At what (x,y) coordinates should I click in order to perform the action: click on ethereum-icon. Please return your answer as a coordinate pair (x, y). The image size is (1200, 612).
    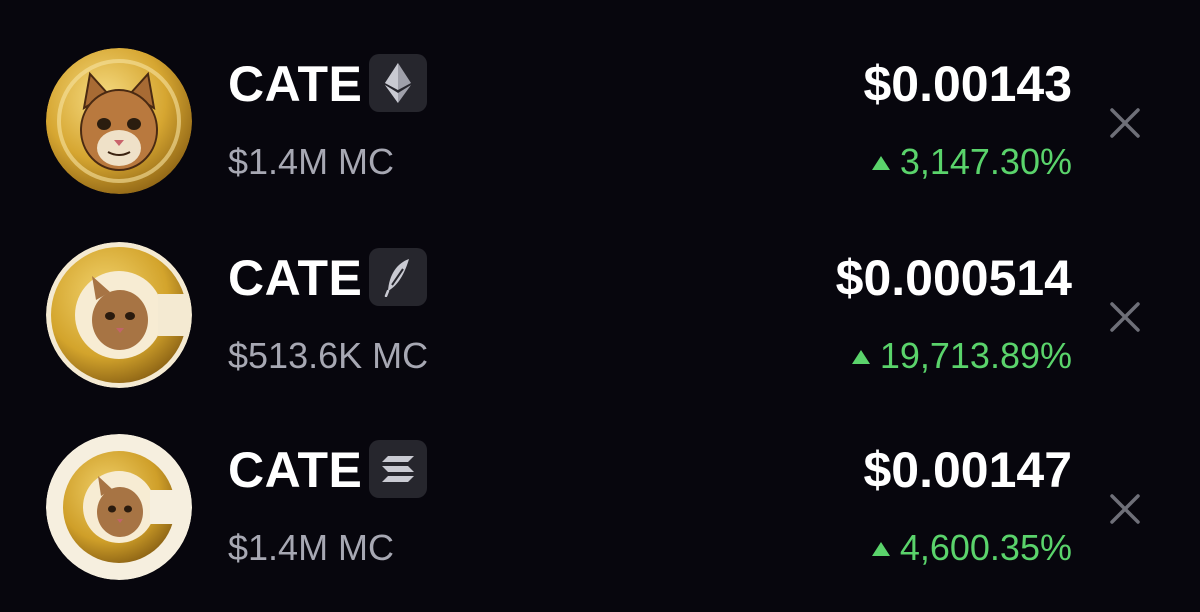
    Looking at the image, I should click on (398, 83).